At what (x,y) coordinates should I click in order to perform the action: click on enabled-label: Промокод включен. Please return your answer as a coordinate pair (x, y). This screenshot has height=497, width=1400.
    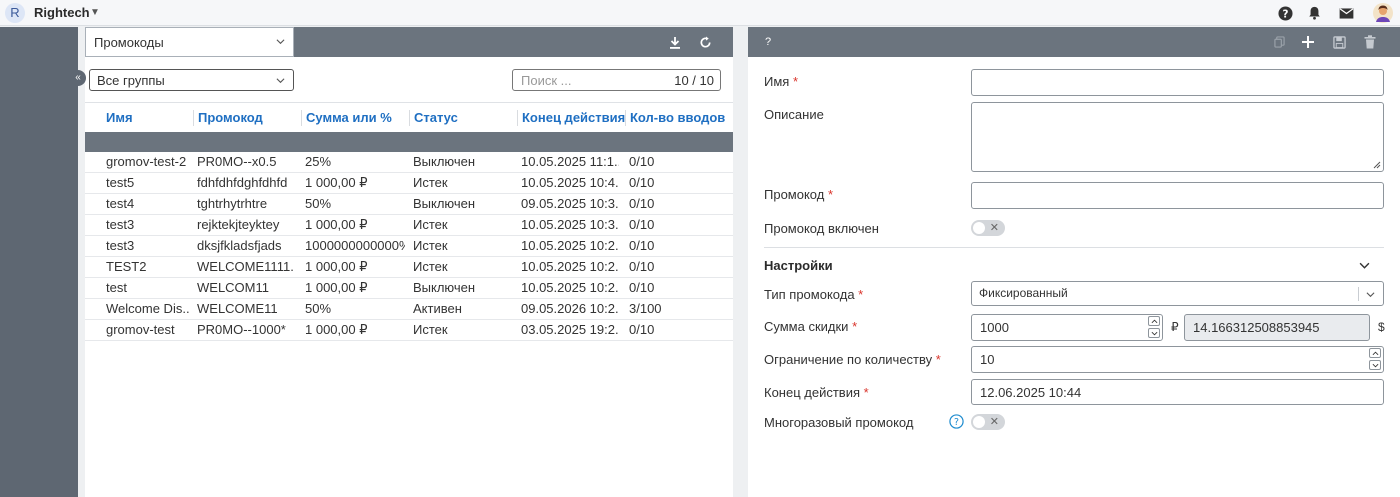
    Looking at the image, I should click on (821, 228).